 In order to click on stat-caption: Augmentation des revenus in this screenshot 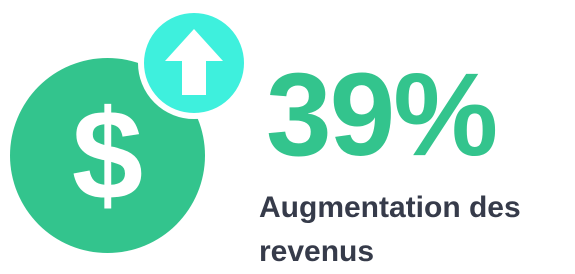, I will do `click(390, 229)`.